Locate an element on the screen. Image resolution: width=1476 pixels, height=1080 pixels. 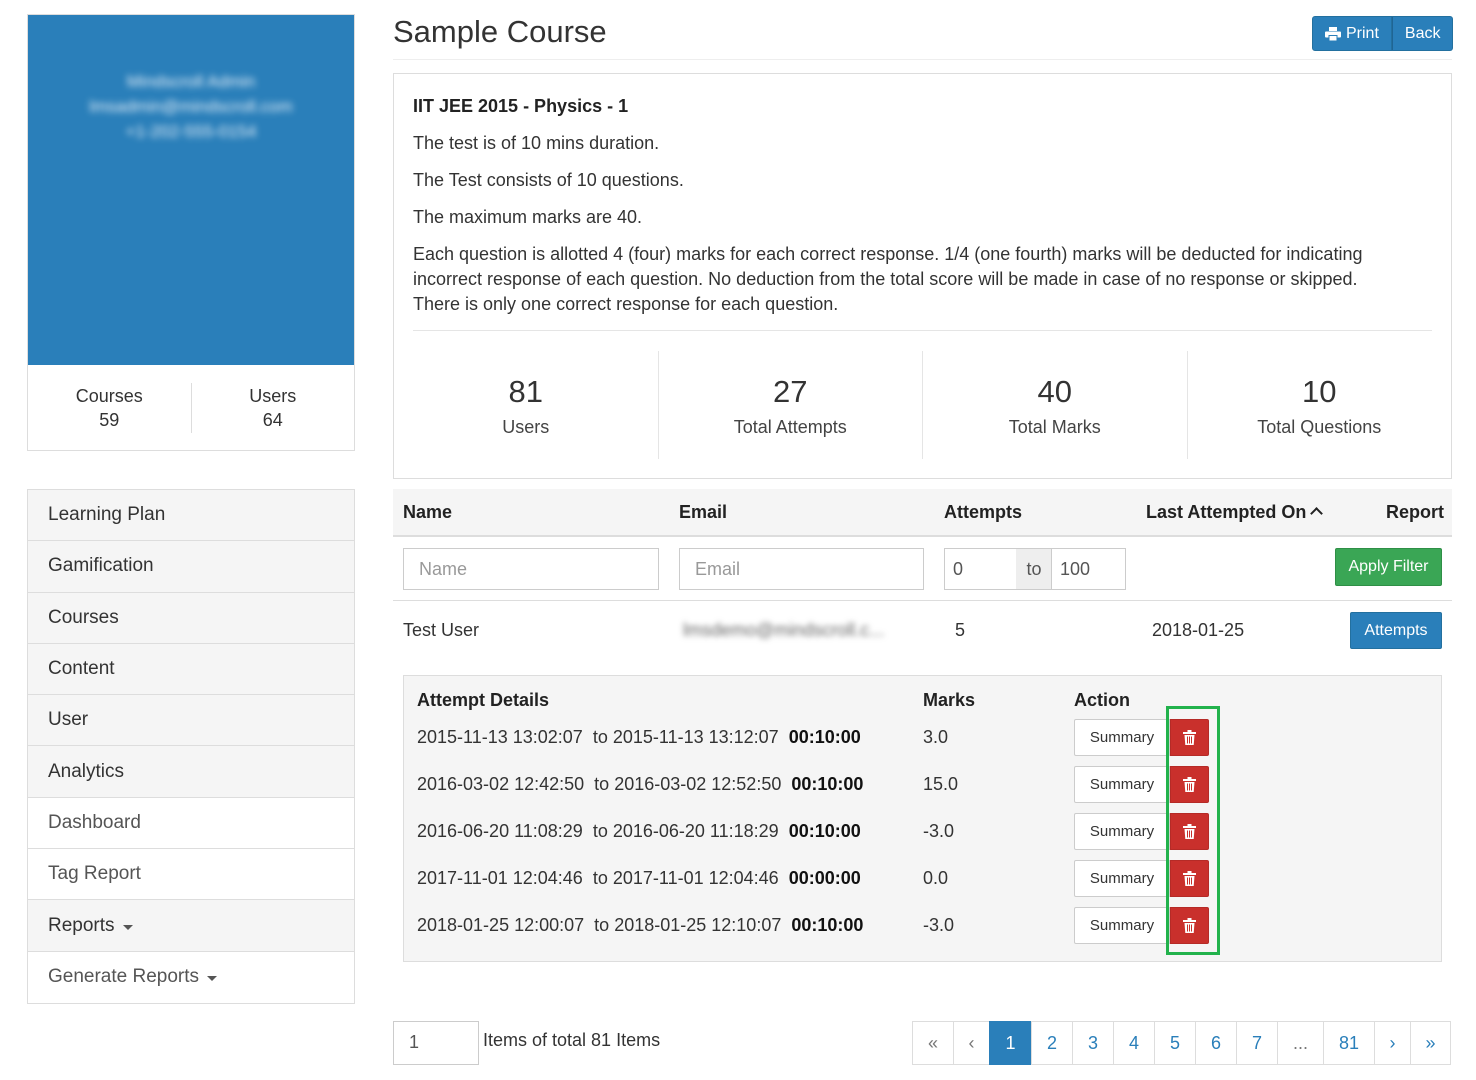
print-icon is located at coordinates (1333, 33).